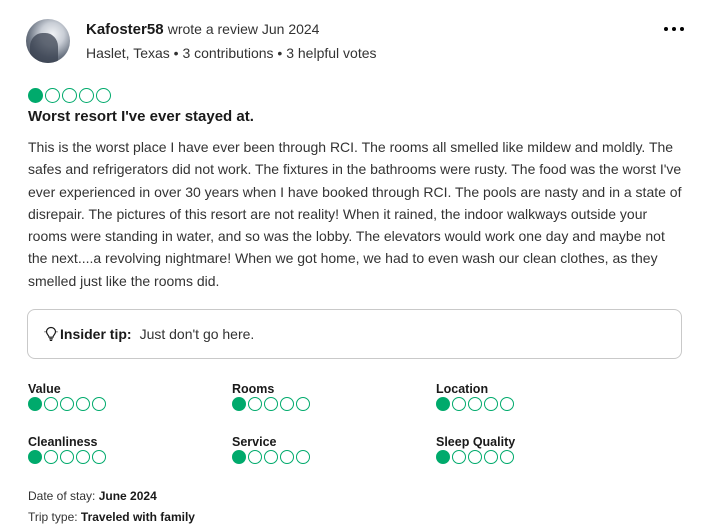  What do you see at coordinates (127, 496) in the screenshot?
I see `date-of-stay-value: June 2024` at bounding box center [127, 496].